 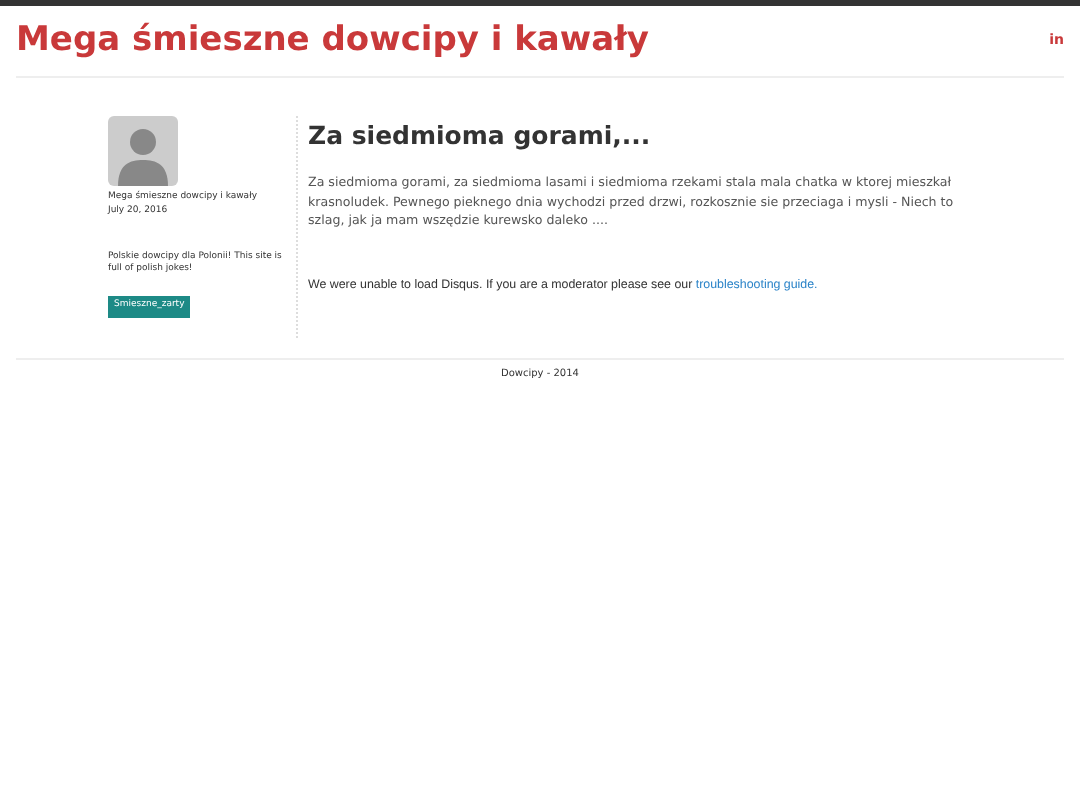 I want to click on avatar-icon, so click(x=143, y=151).